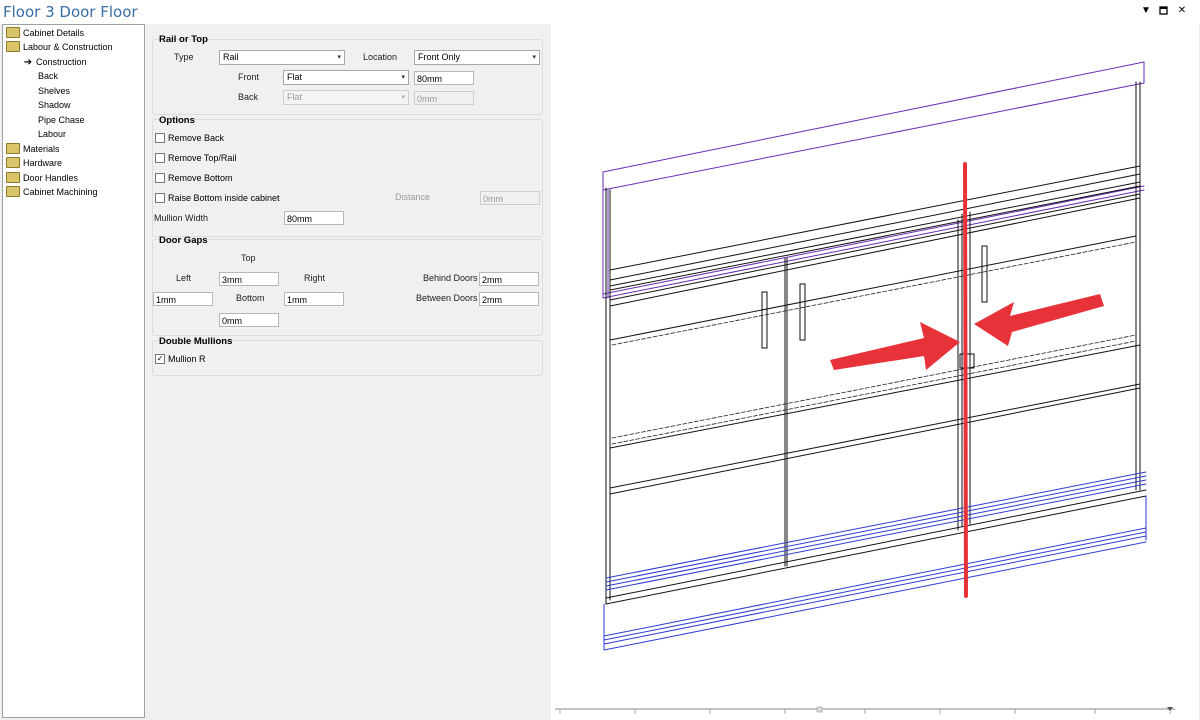 The image size is (1200, 720). What do you see at coordinates (380, 57) in the screenshot?
I see `location-label: Location` at bounding box center [380, 57].